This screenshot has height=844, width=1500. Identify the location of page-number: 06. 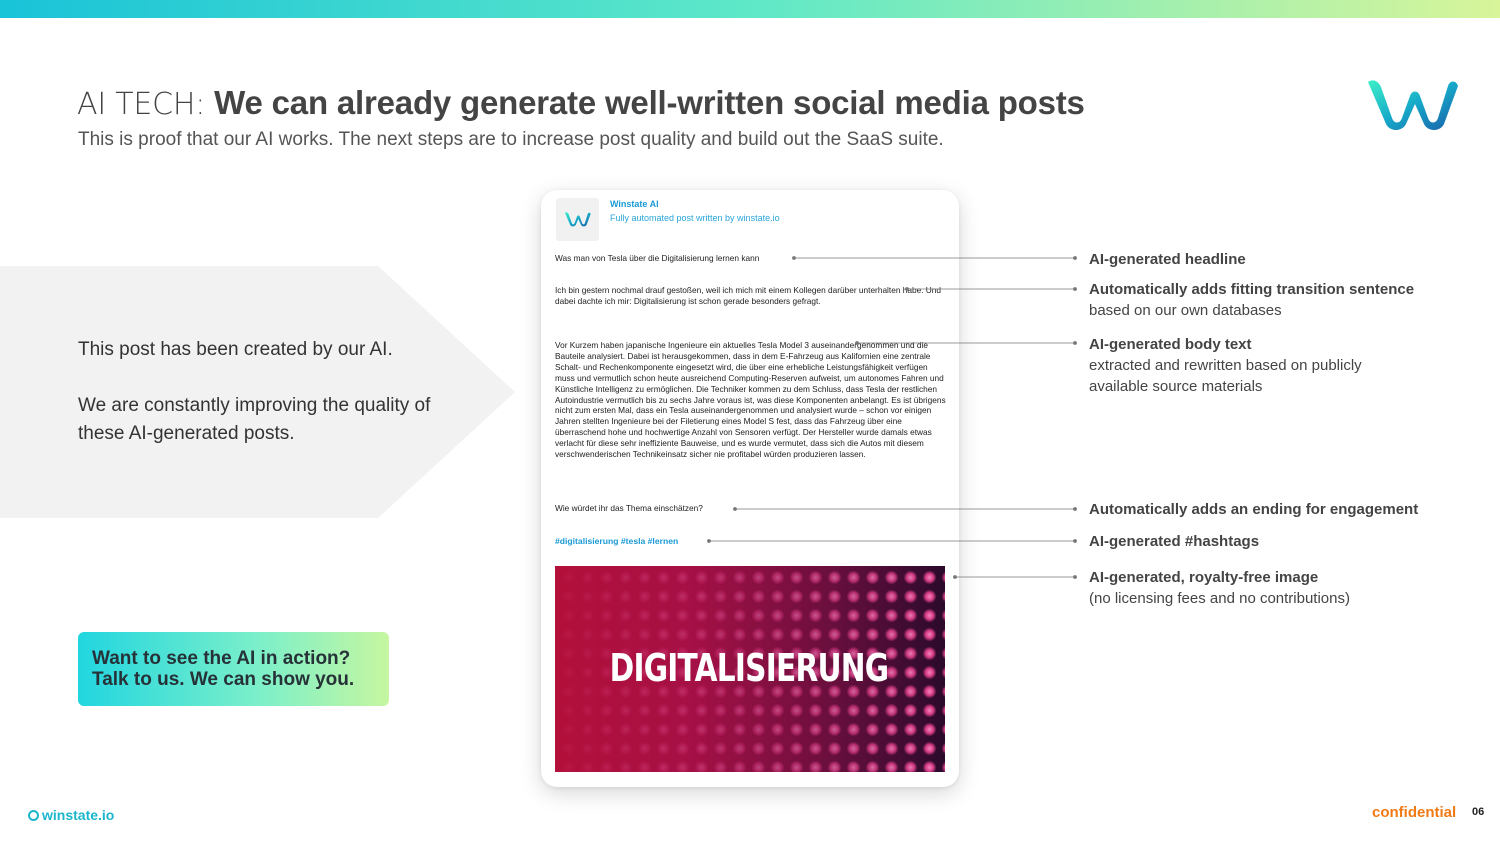
(1478, 812).